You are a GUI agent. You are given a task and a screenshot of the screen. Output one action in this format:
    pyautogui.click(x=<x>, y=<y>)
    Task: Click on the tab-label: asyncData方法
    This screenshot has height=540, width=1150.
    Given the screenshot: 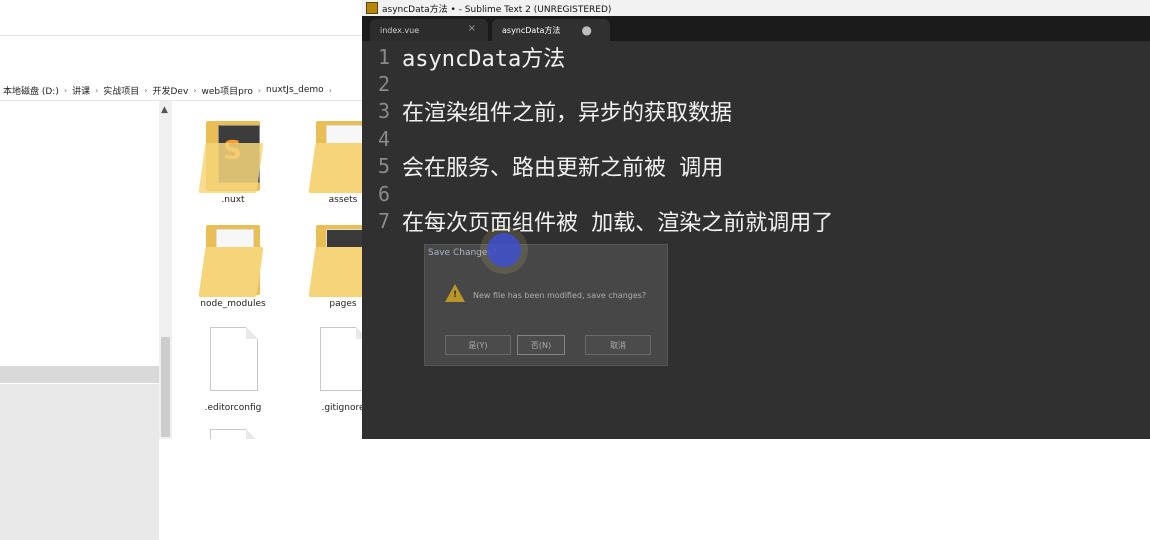 What is the action you would take?
    pyautogui.click(x=531, y=30)
    